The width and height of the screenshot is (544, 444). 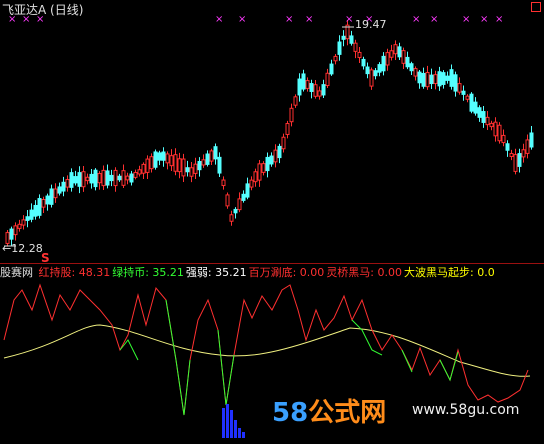 I want to click on watermark-number: 58, so click(x=290, y=413).